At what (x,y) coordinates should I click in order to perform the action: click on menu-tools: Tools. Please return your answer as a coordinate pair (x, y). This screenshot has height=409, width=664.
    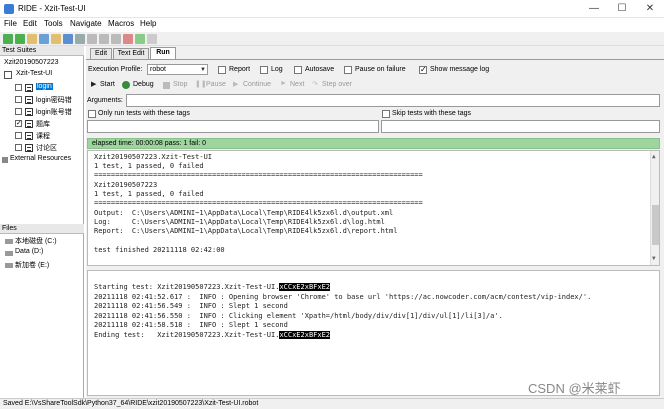
    Looking at the image, I should click on (53, 23).